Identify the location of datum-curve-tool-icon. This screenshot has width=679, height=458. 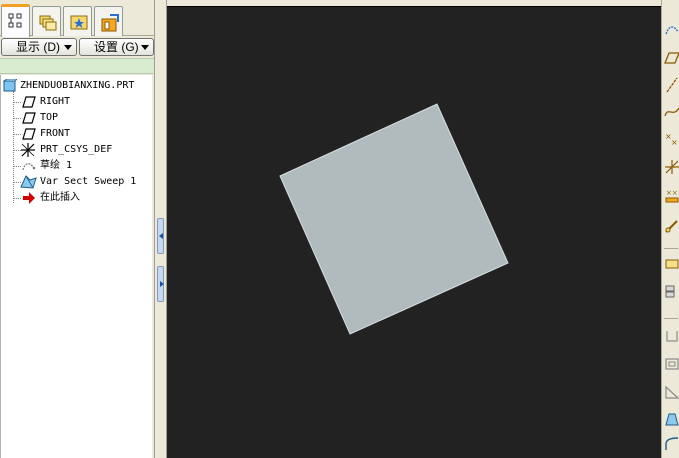
(671, 112).